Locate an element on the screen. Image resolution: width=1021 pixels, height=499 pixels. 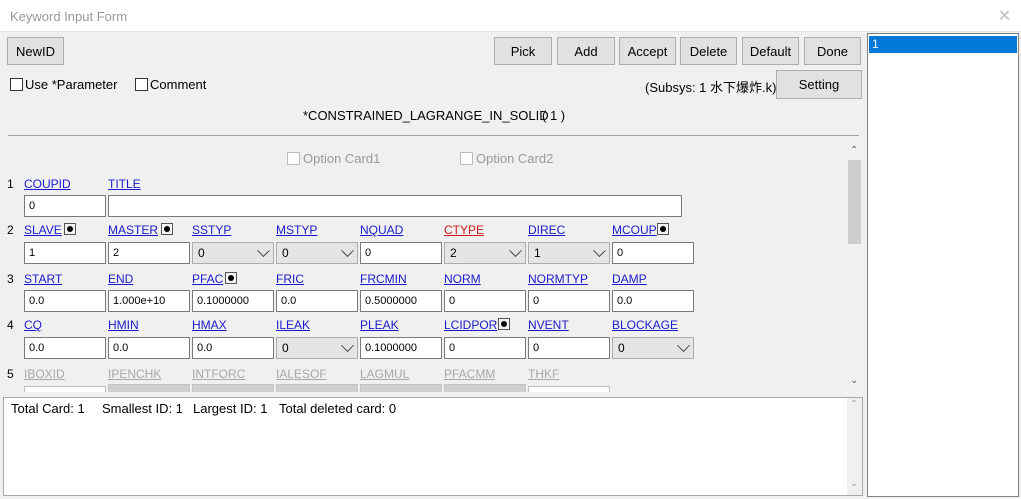
field-label-nquad: NQUAD is located at coordinates (381, 230).